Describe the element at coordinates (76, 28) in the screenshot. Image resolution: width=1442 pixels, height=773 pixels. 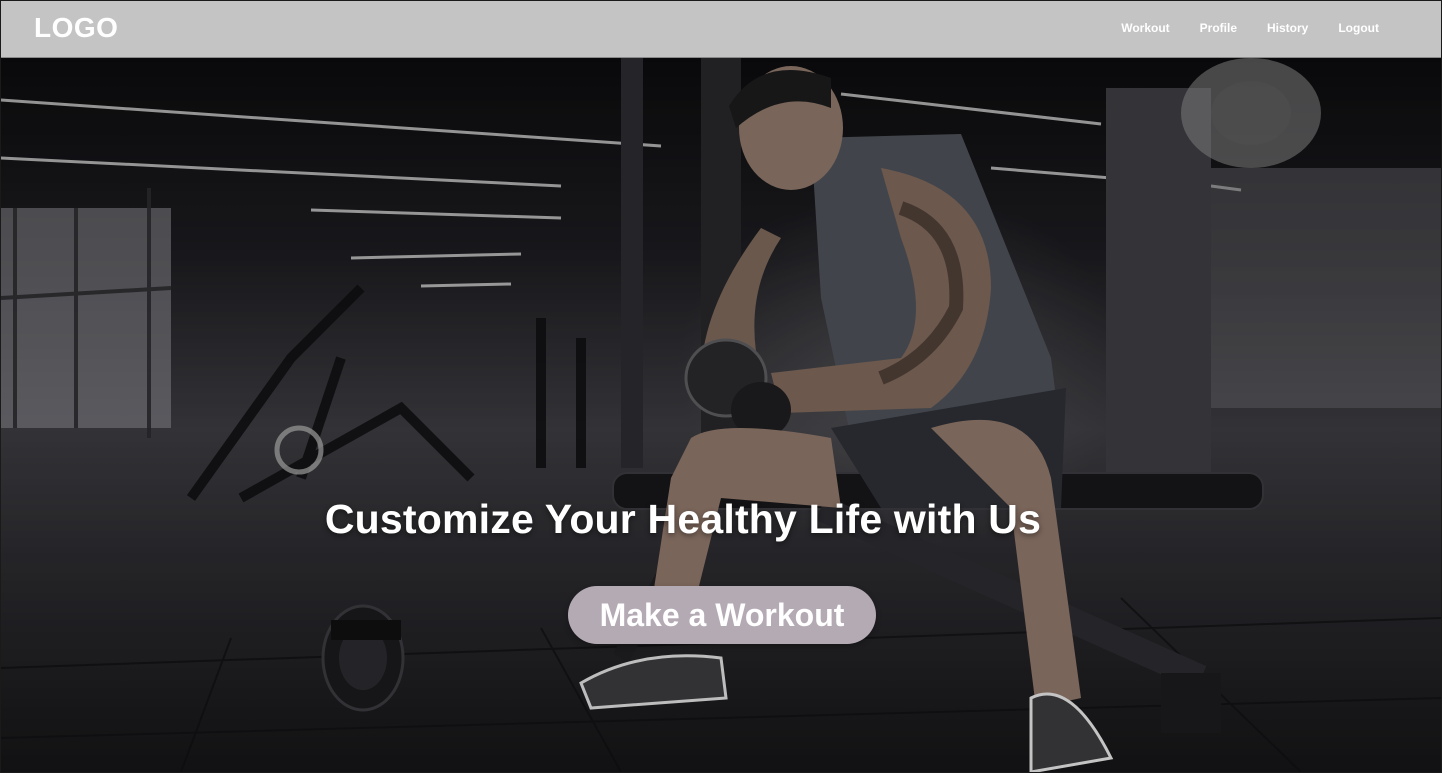
I see `logo: LOGO` at that location.